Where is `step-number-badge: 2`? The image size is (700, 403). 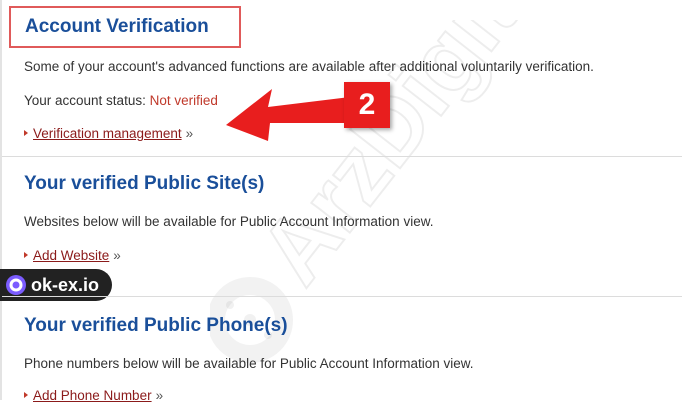
step-number-badge: 2 is located at coordinates (367, 105).